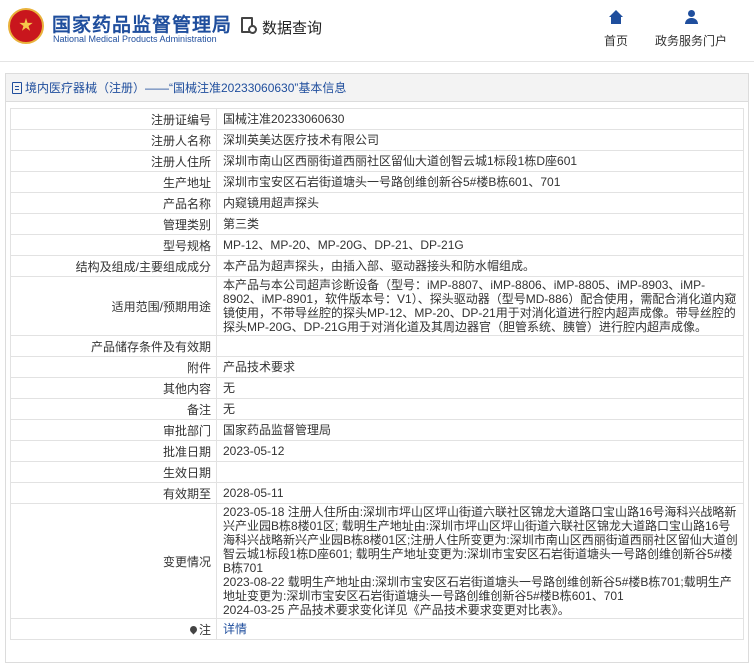 The height and width of the screenshot is (667, 754). Describe the element at coordinates (113, 388) in the screenshot. I see `field-label: 其他内容` at that location.